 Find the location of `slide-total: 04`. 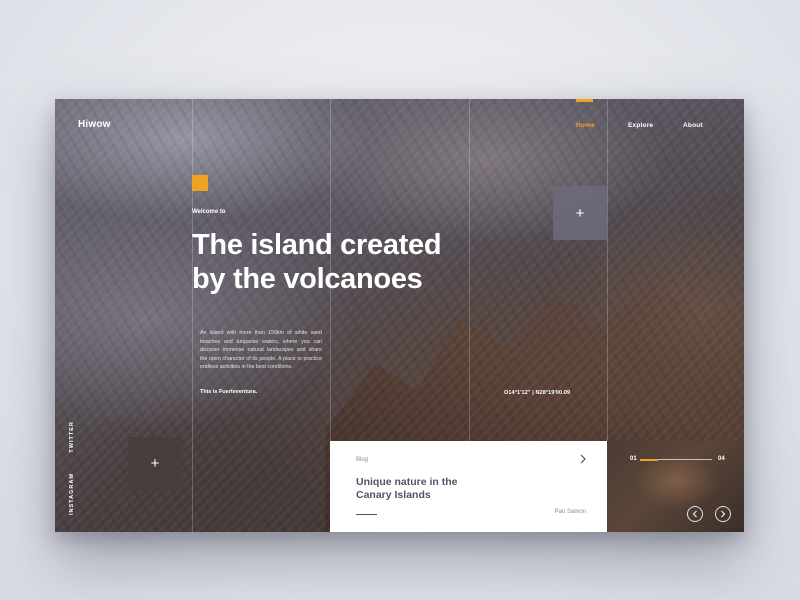

slide-total: 04 is located at coordinates (721, 459).